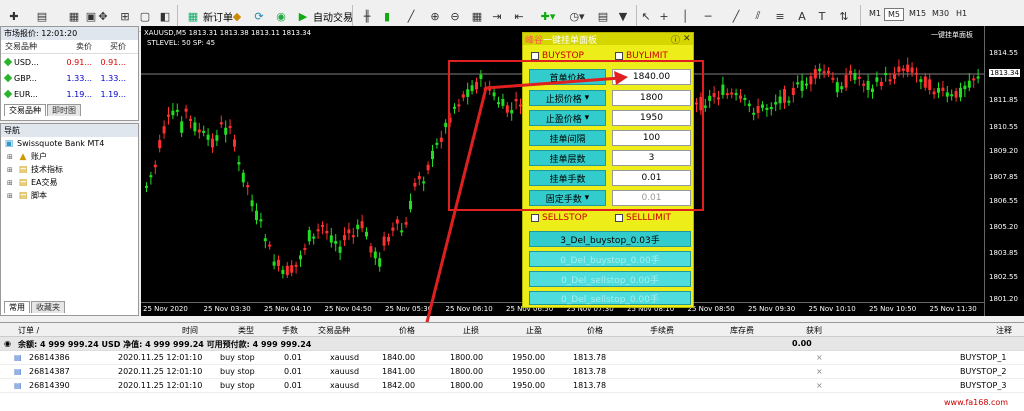 The width and height of the screenshot is (1024, 411). I want to click on tab-favorites: 收藏夹, so click(48, 307).